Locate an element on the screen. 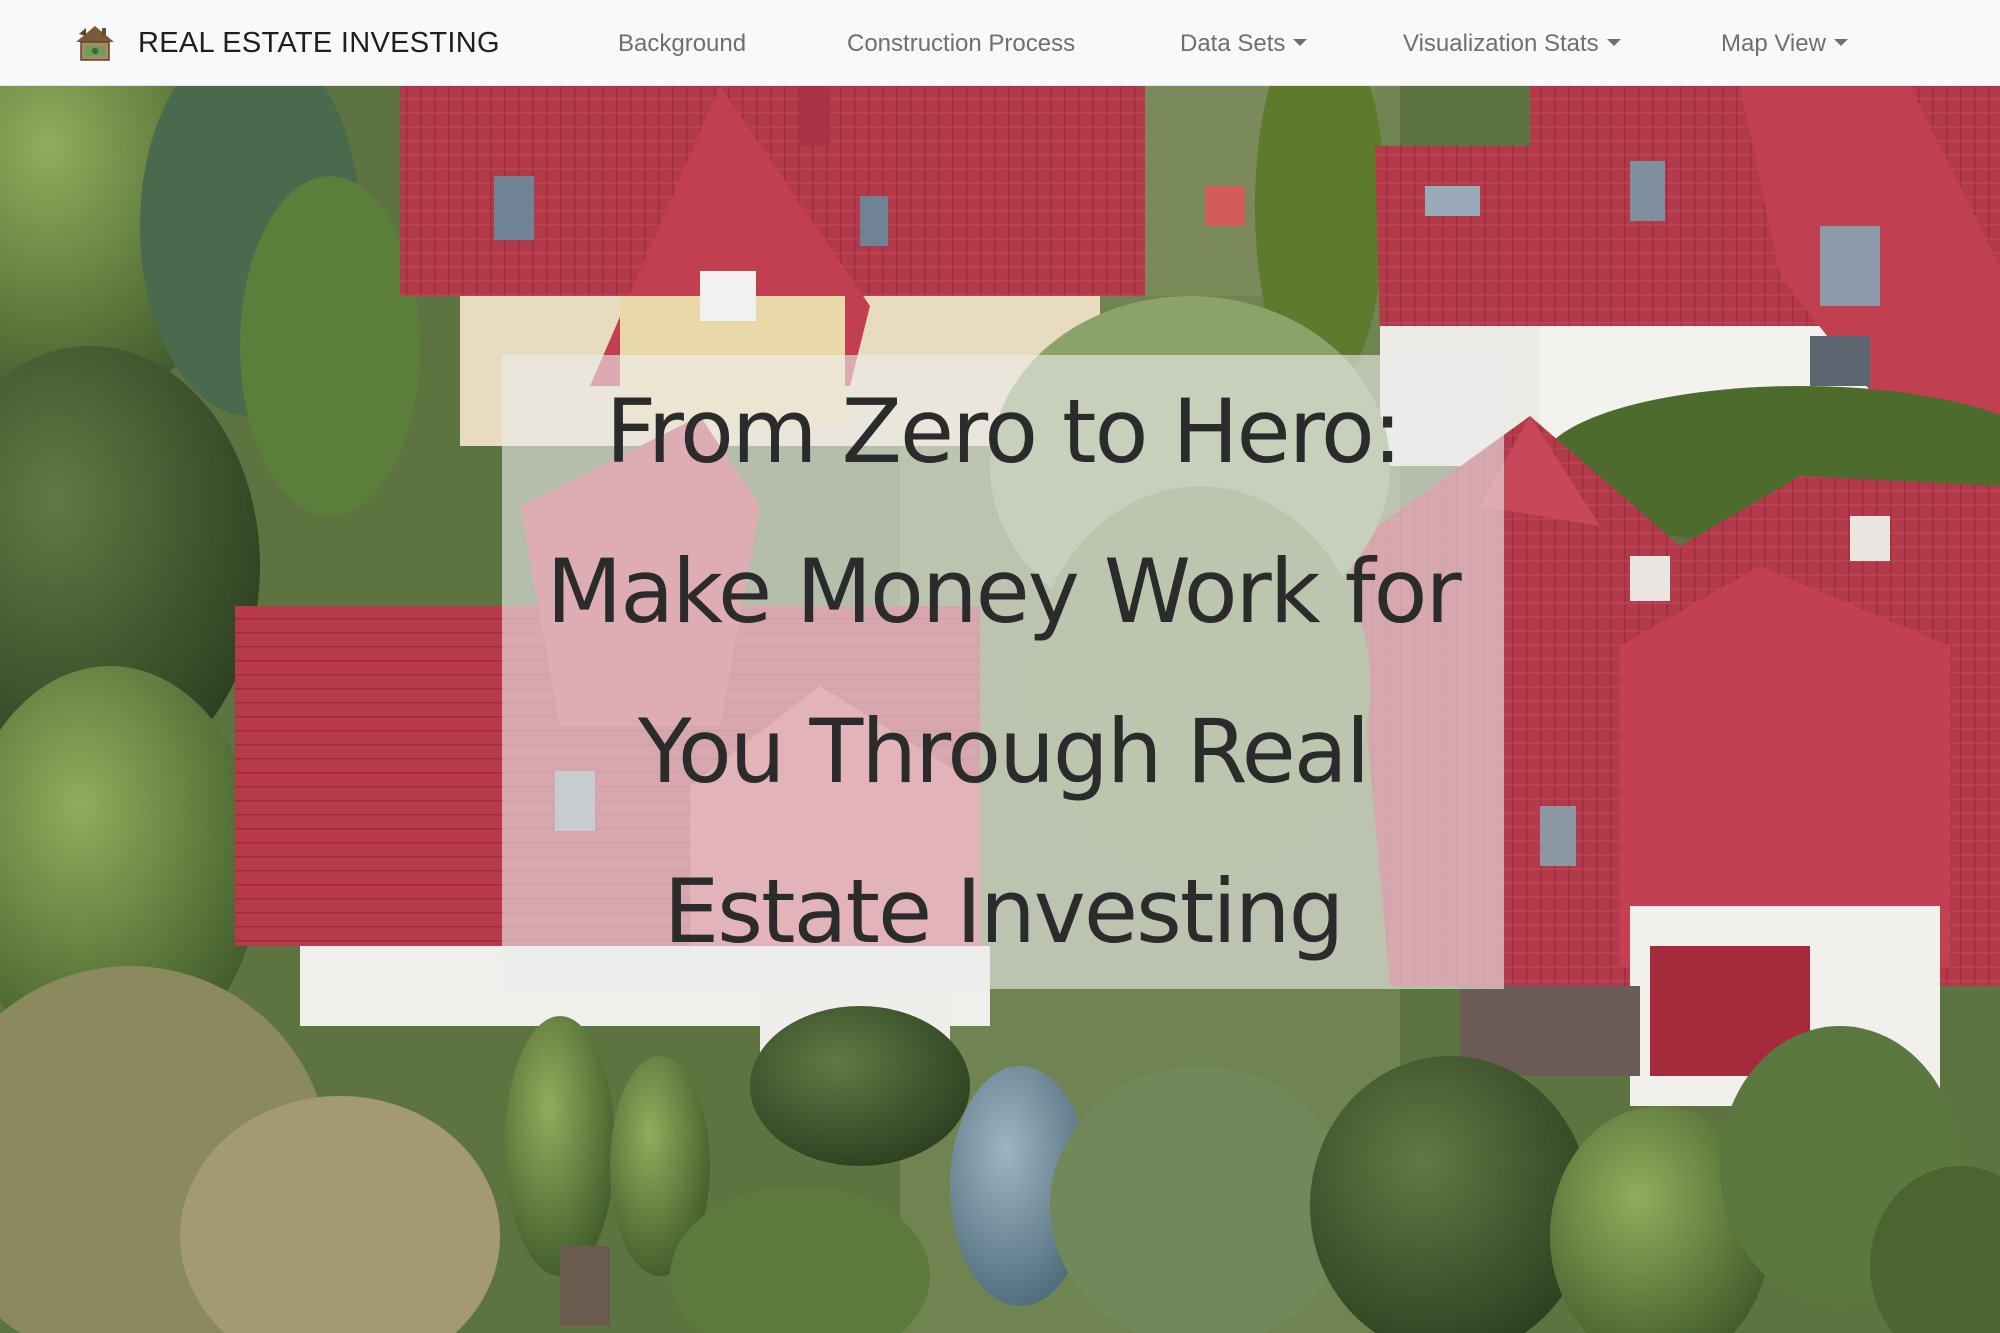  nav-background-label: Background is located at coordinates (682, 43).